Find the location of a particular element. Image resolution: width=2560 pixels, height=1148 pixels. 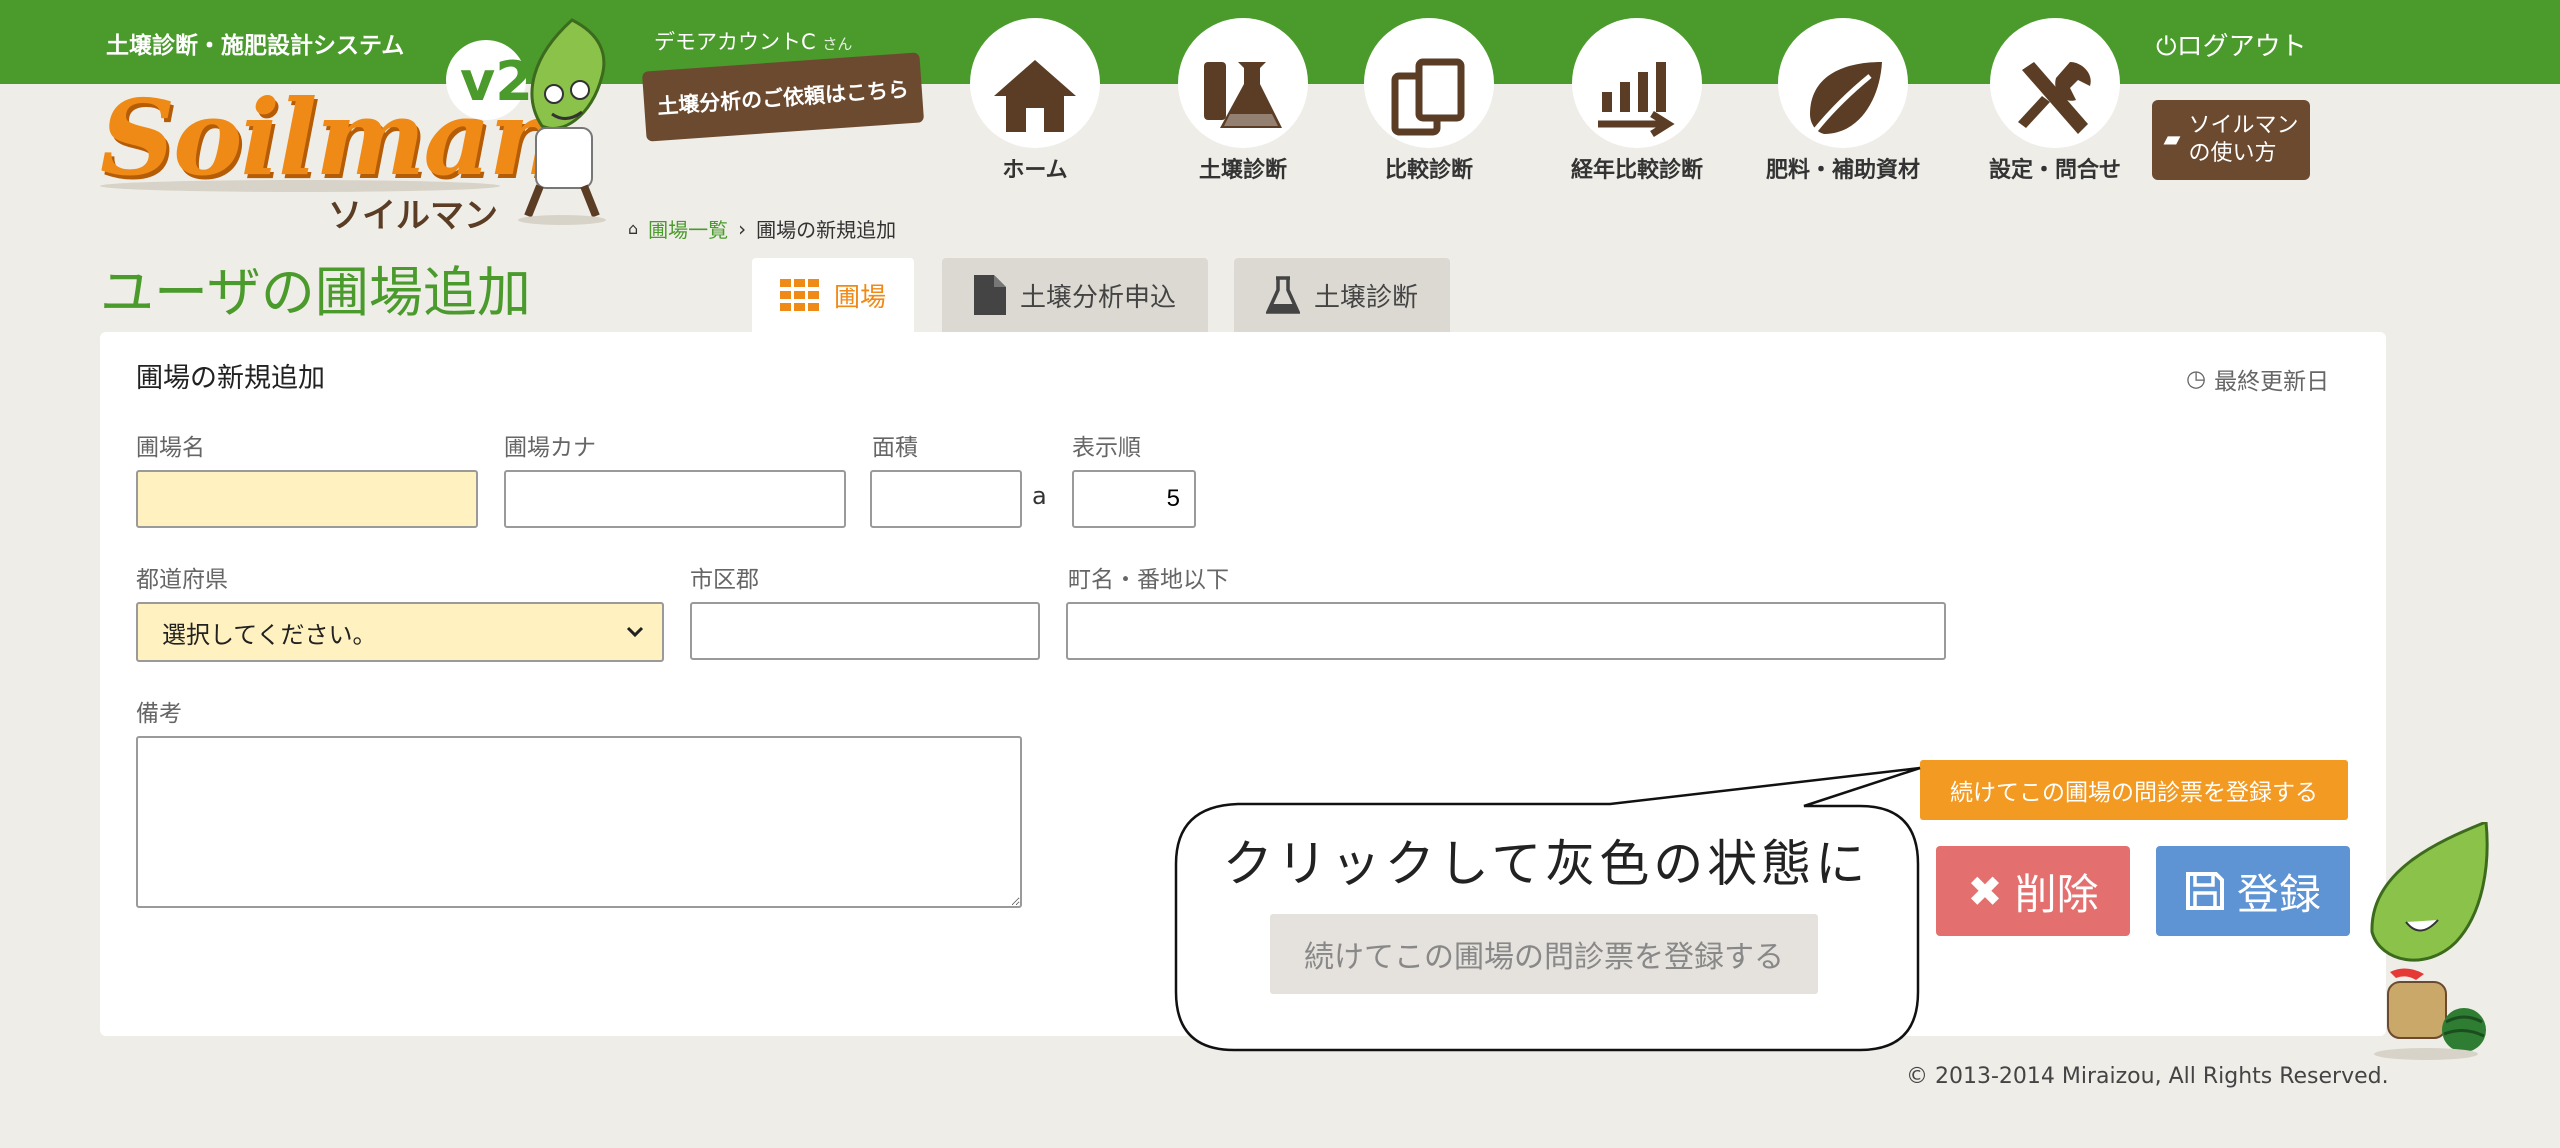

area-input is located at coordinates (946, 499).